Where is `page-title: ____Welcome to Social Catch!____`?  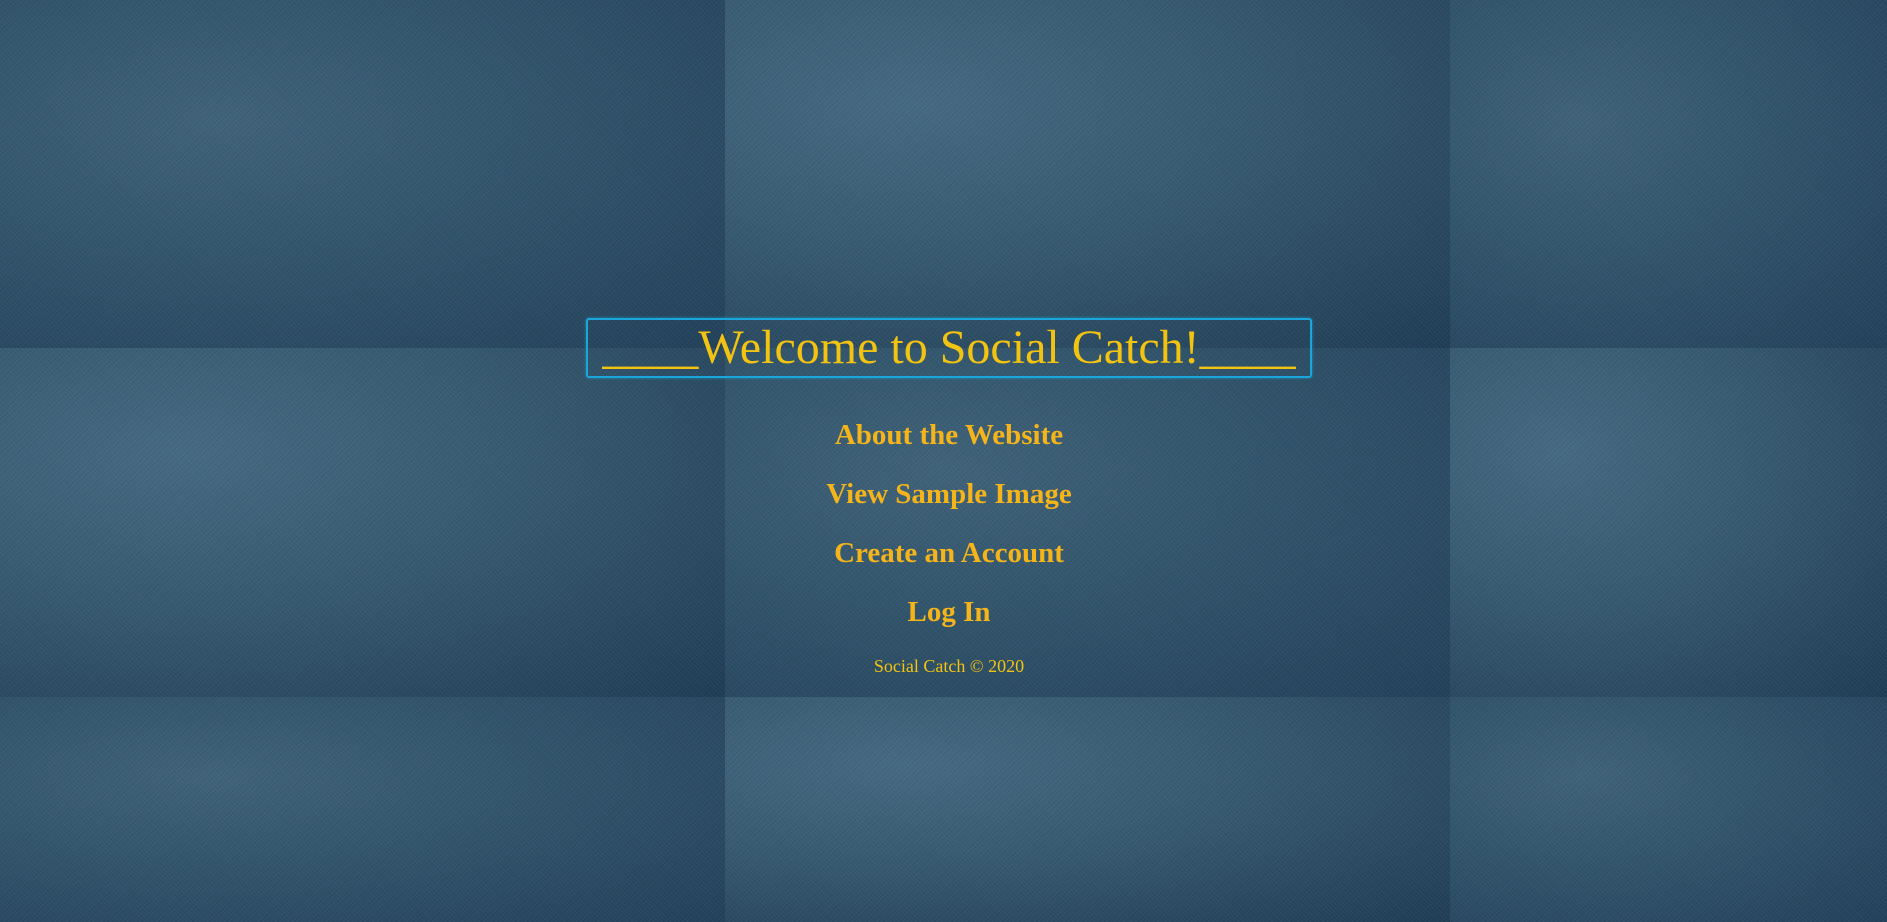 page-title: ____Welcome to Social Catch!____ is located at coordinates (949, 347).